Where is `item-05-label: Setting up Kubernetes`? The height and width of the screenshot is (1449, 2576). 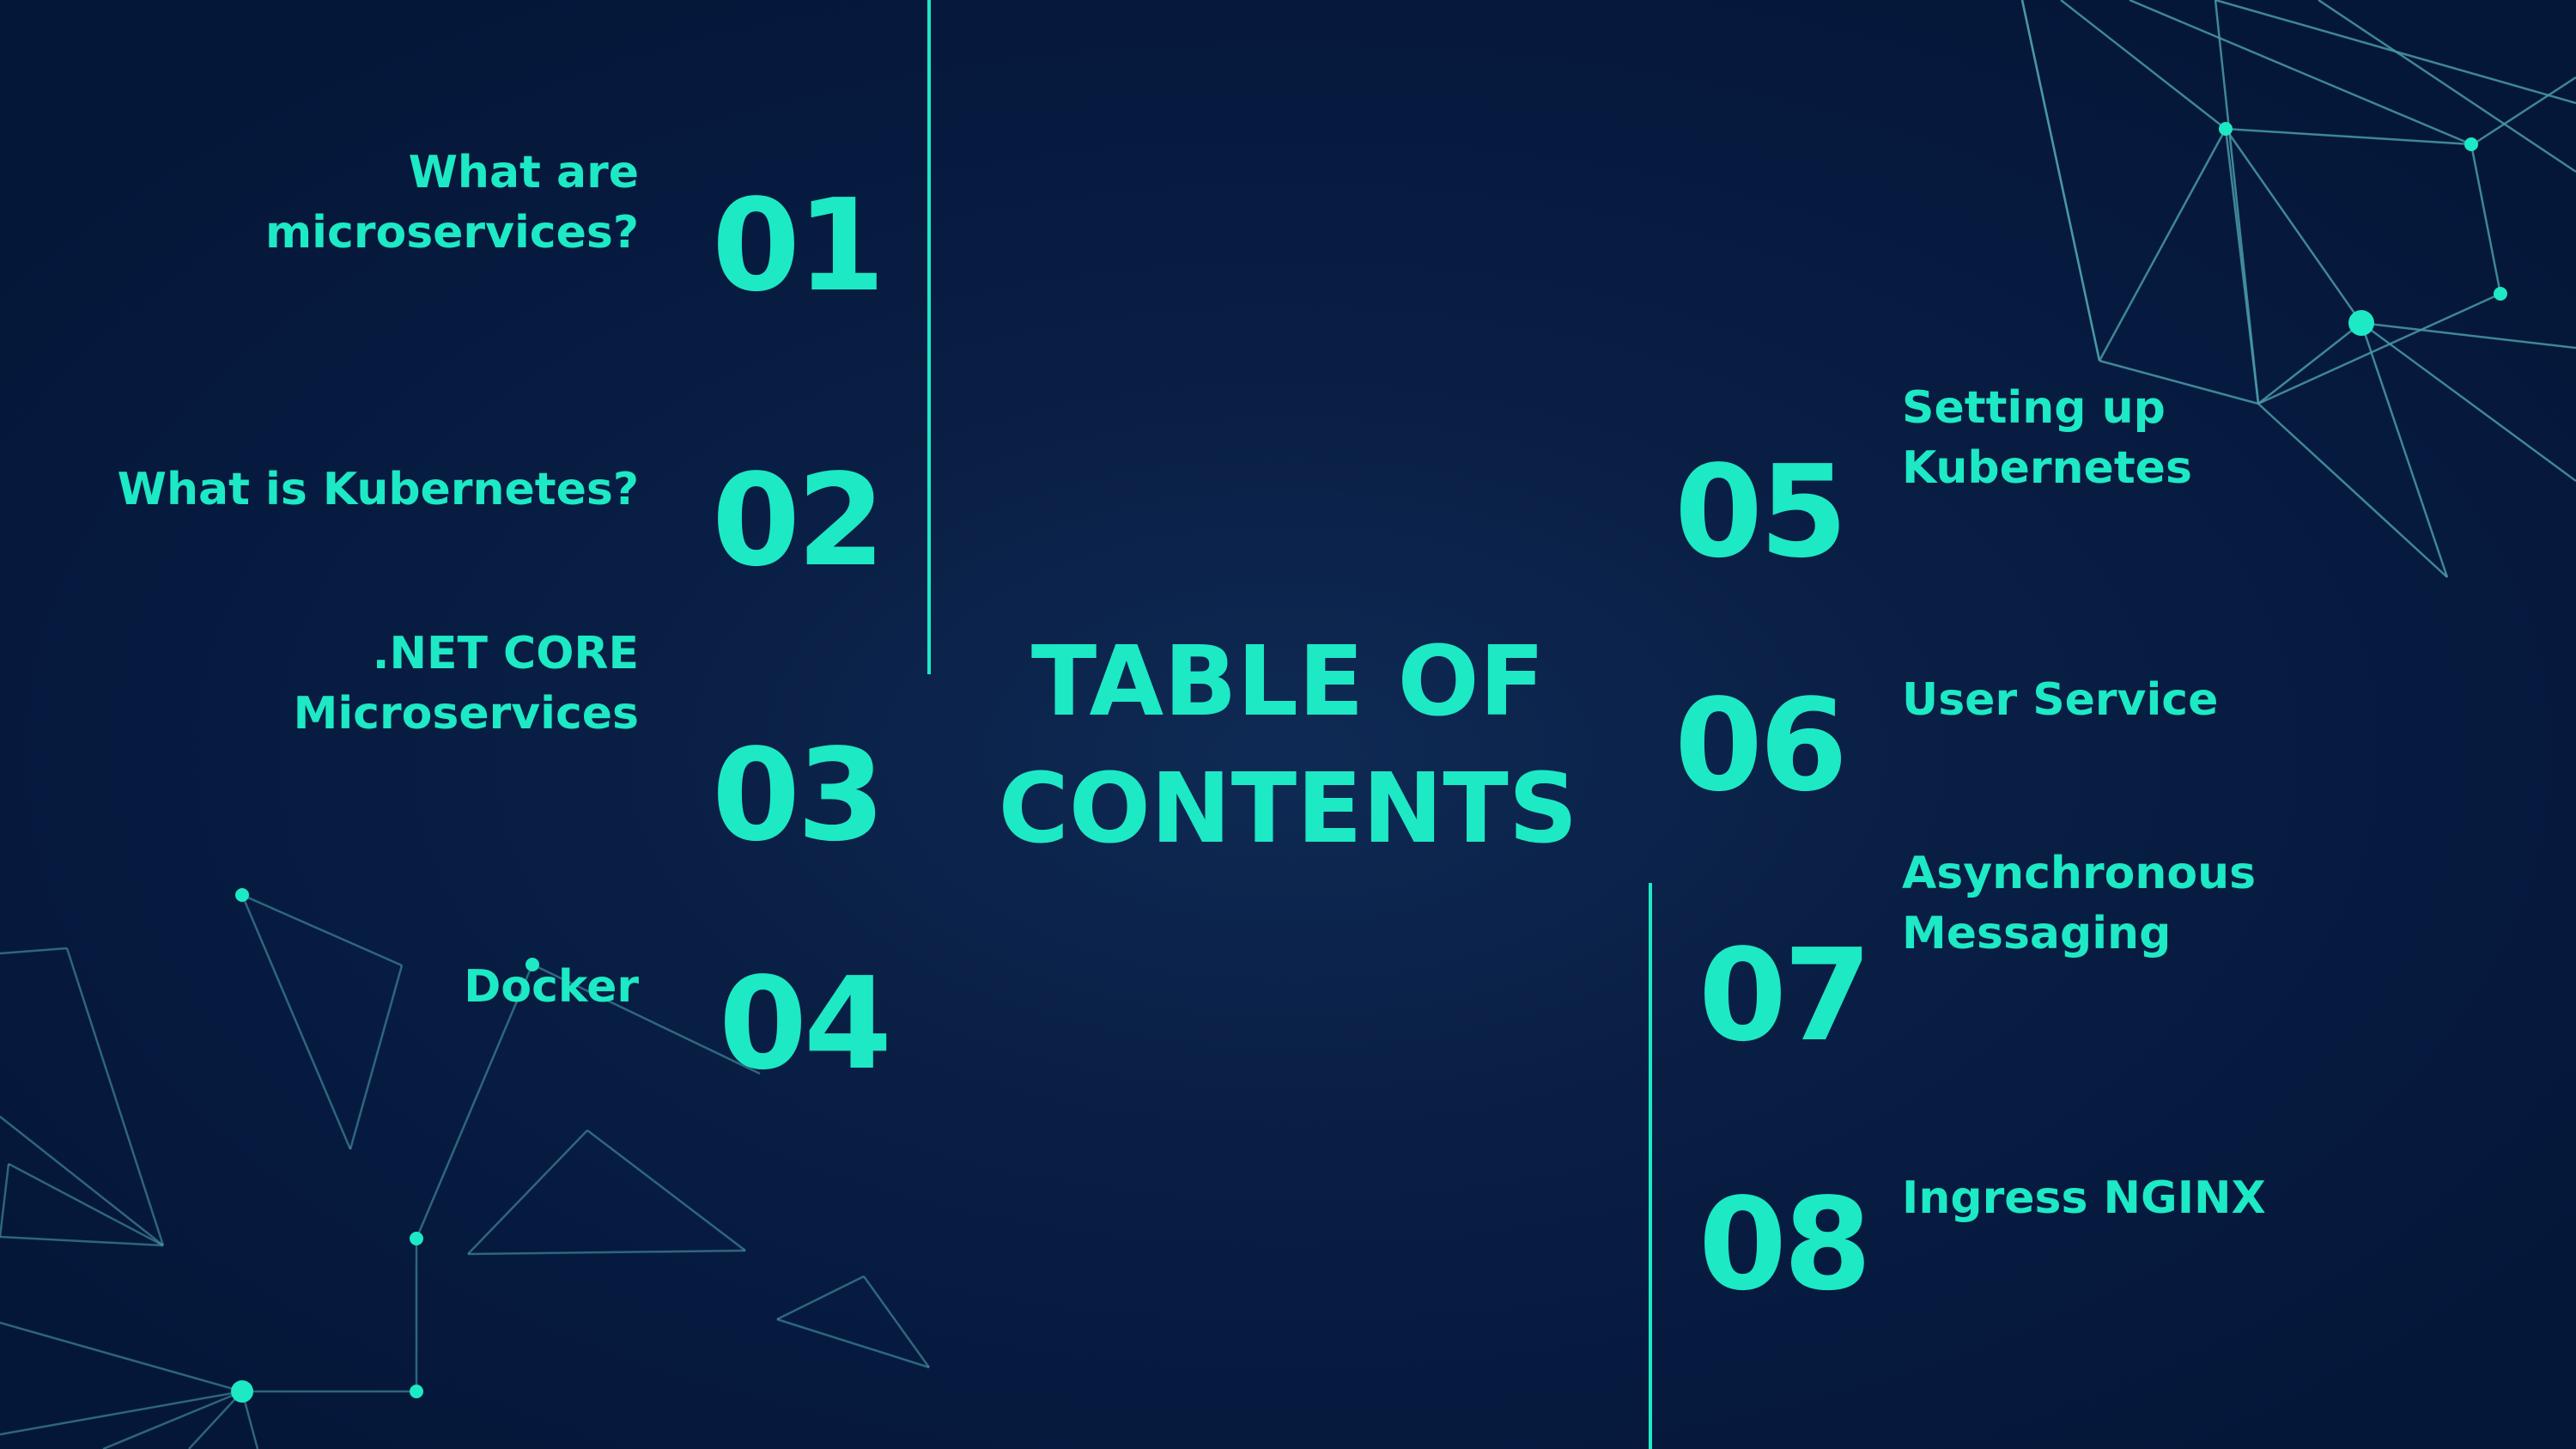 item-05-label: Setting up Kubernetes is located at coordinates (2047, 438).